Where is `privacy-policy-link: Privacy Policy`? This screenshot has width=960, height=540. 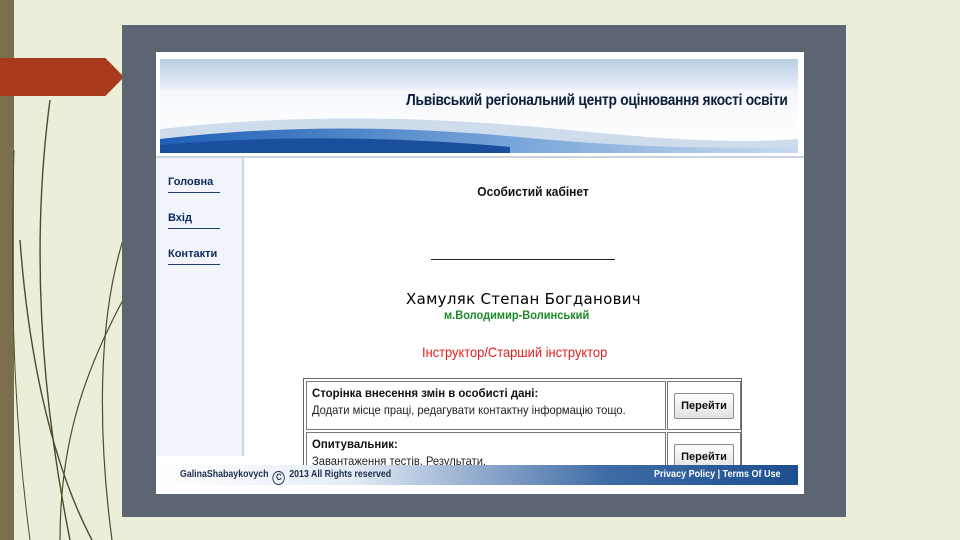 privacy-policy-link: Privacy Policy is located at coordinates (684, 474).